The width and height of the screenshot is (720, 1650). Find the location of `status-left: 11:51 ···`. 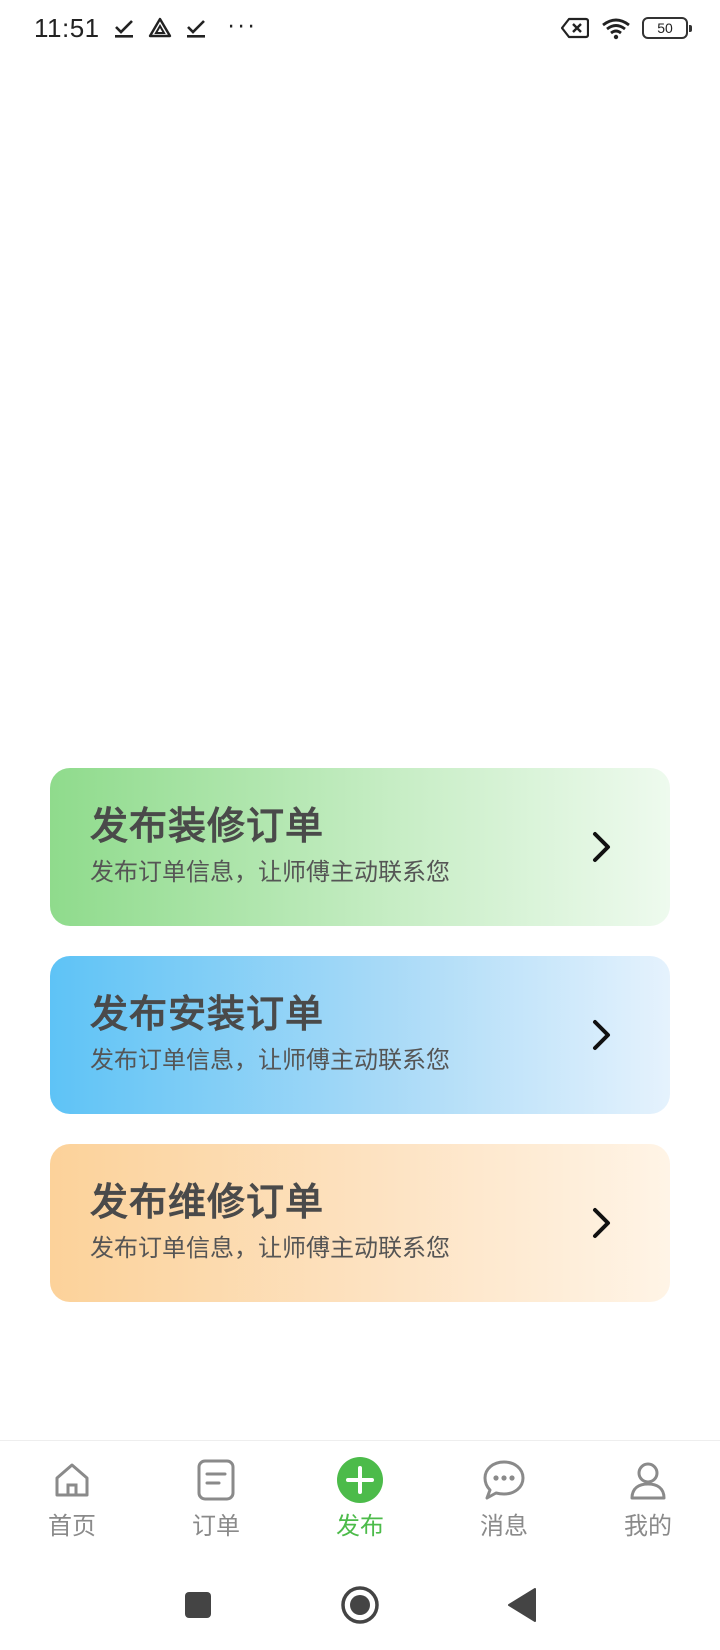

status-left: 11:51 ··· is located at coordinates (146, 28).